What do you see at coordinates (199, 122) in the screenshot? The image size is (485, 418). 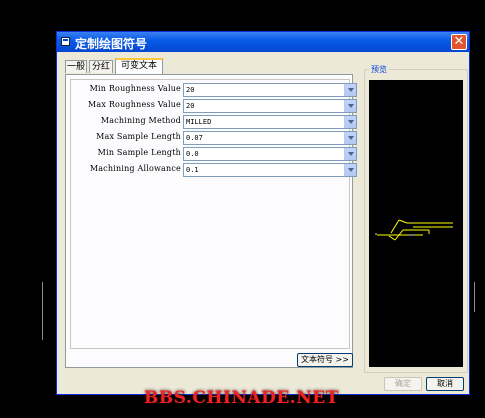 I see `property-value: MILLED` at bounding box center [199, 122].